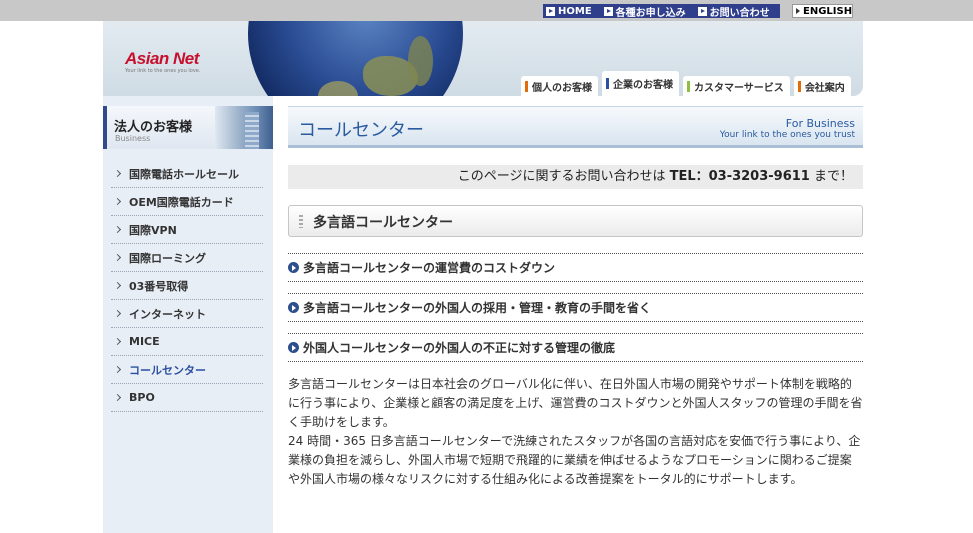  I want to click on sidebar-item-internet: インターネット, so click(187, 314).